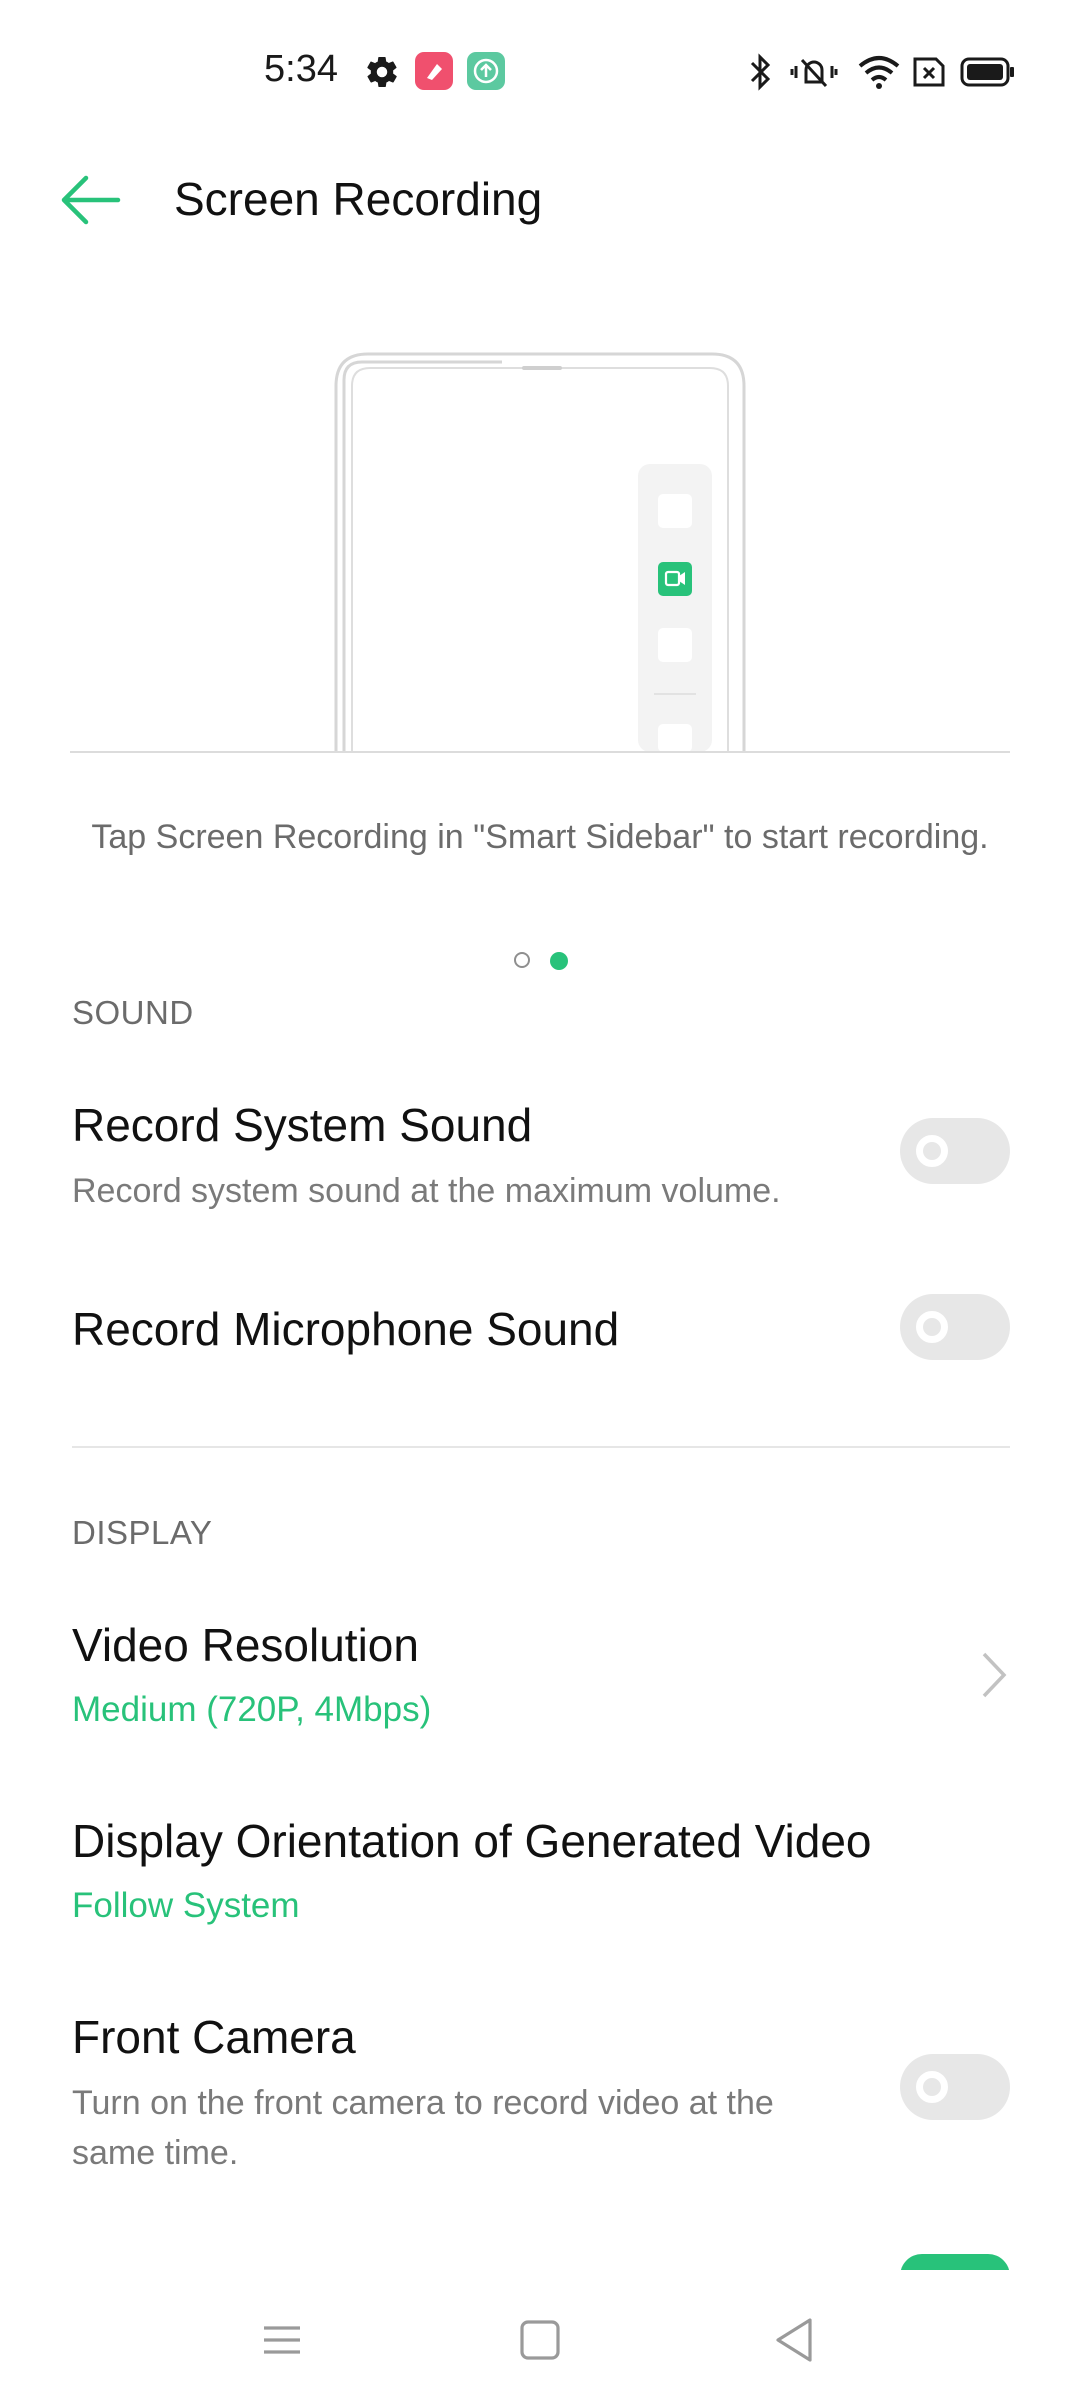  Describe the element at coordinates (186, 1905) in the screenshot. I see `display-orientation-value: Follow System` at that location.